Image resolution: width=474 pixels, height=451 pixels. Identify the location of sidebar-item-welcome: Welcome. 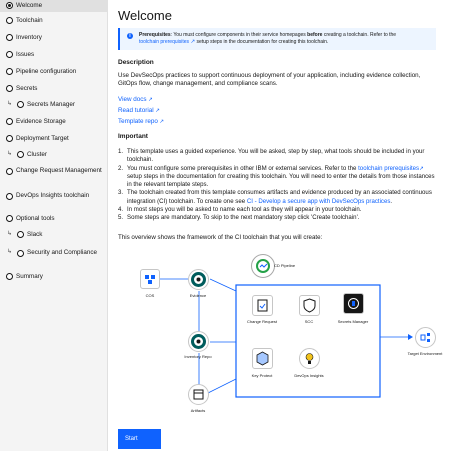
(54, 6).